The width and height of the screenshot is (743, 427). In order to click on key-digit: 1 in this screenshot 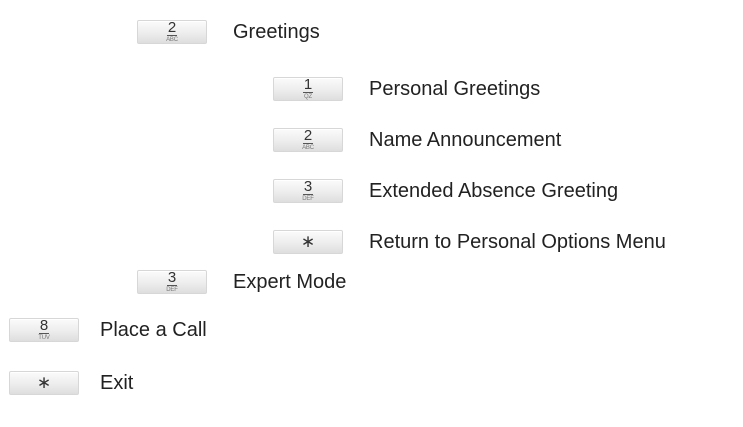, I will do `click(308, 84)`.